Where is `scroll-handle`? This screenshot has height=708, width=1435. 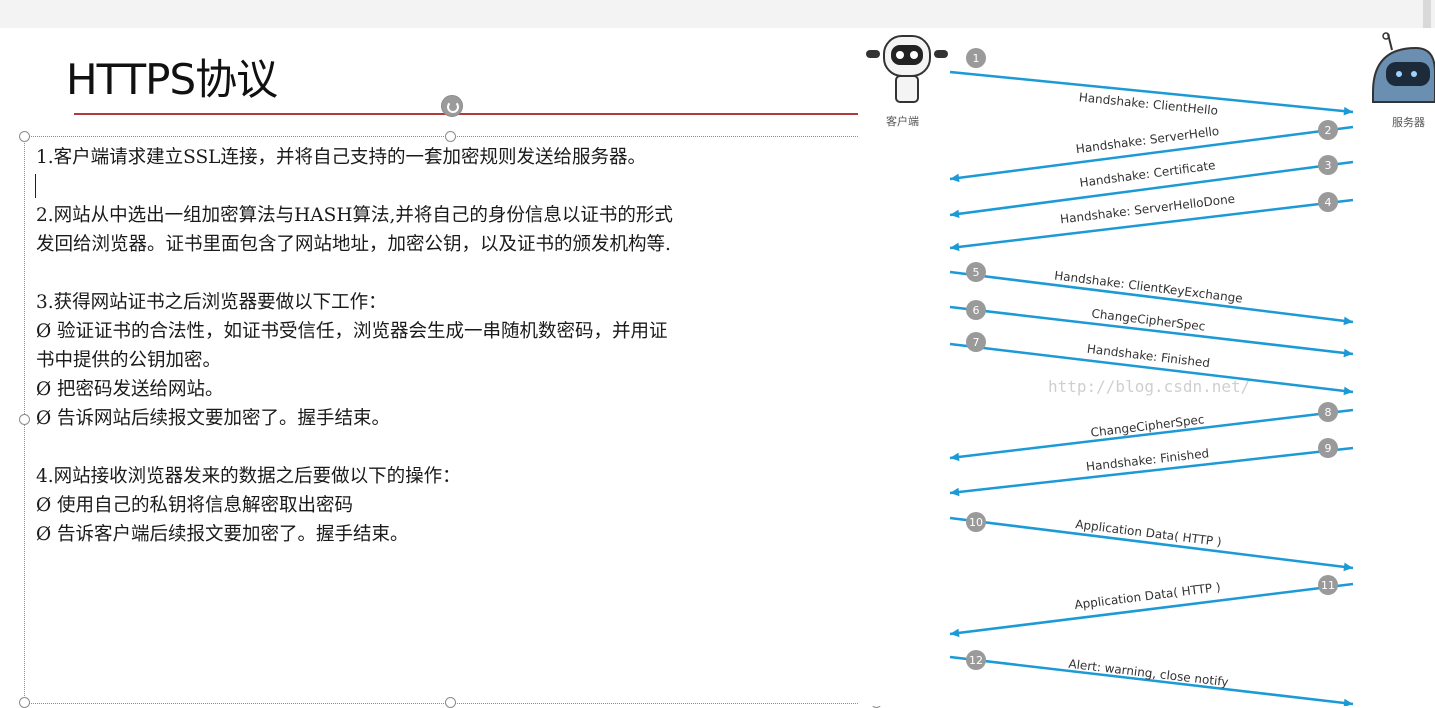
scroll-handle is located at coordinates (1427, 14).